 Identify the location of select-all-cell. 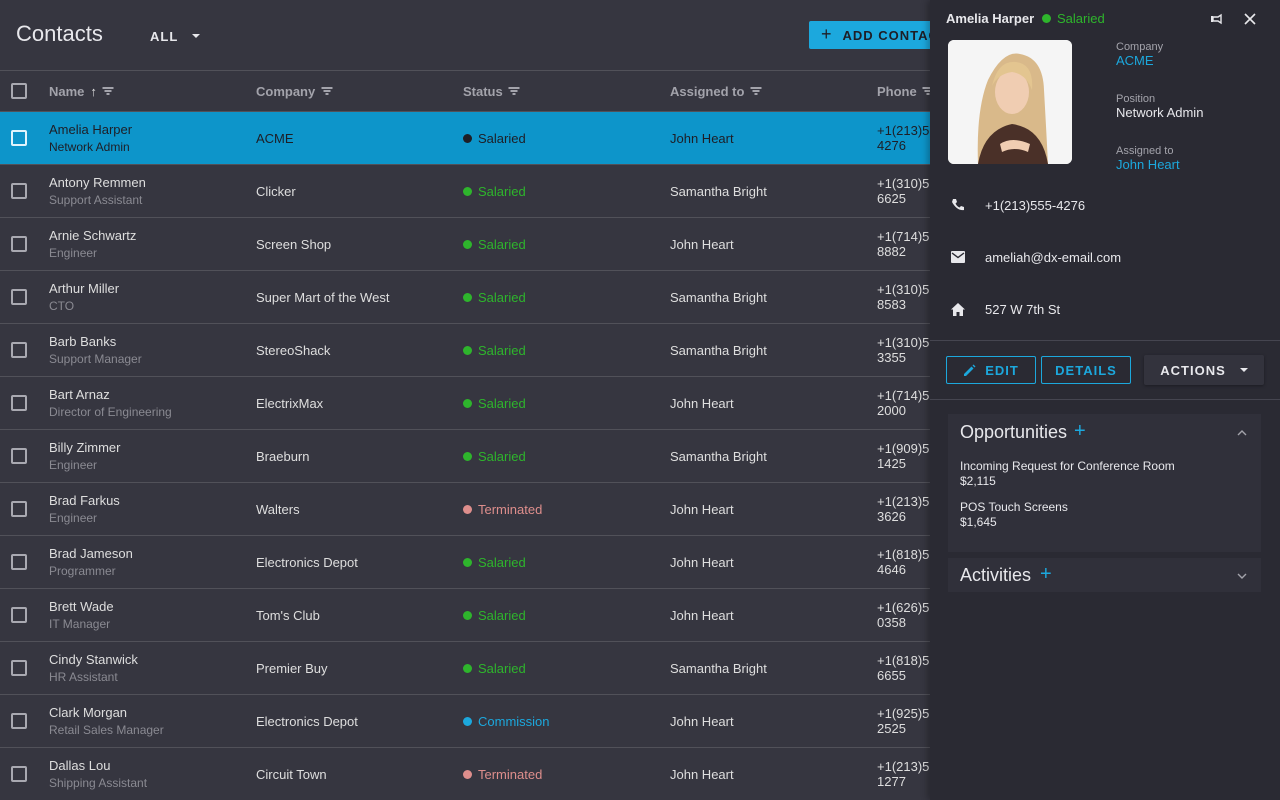
(19, 91).